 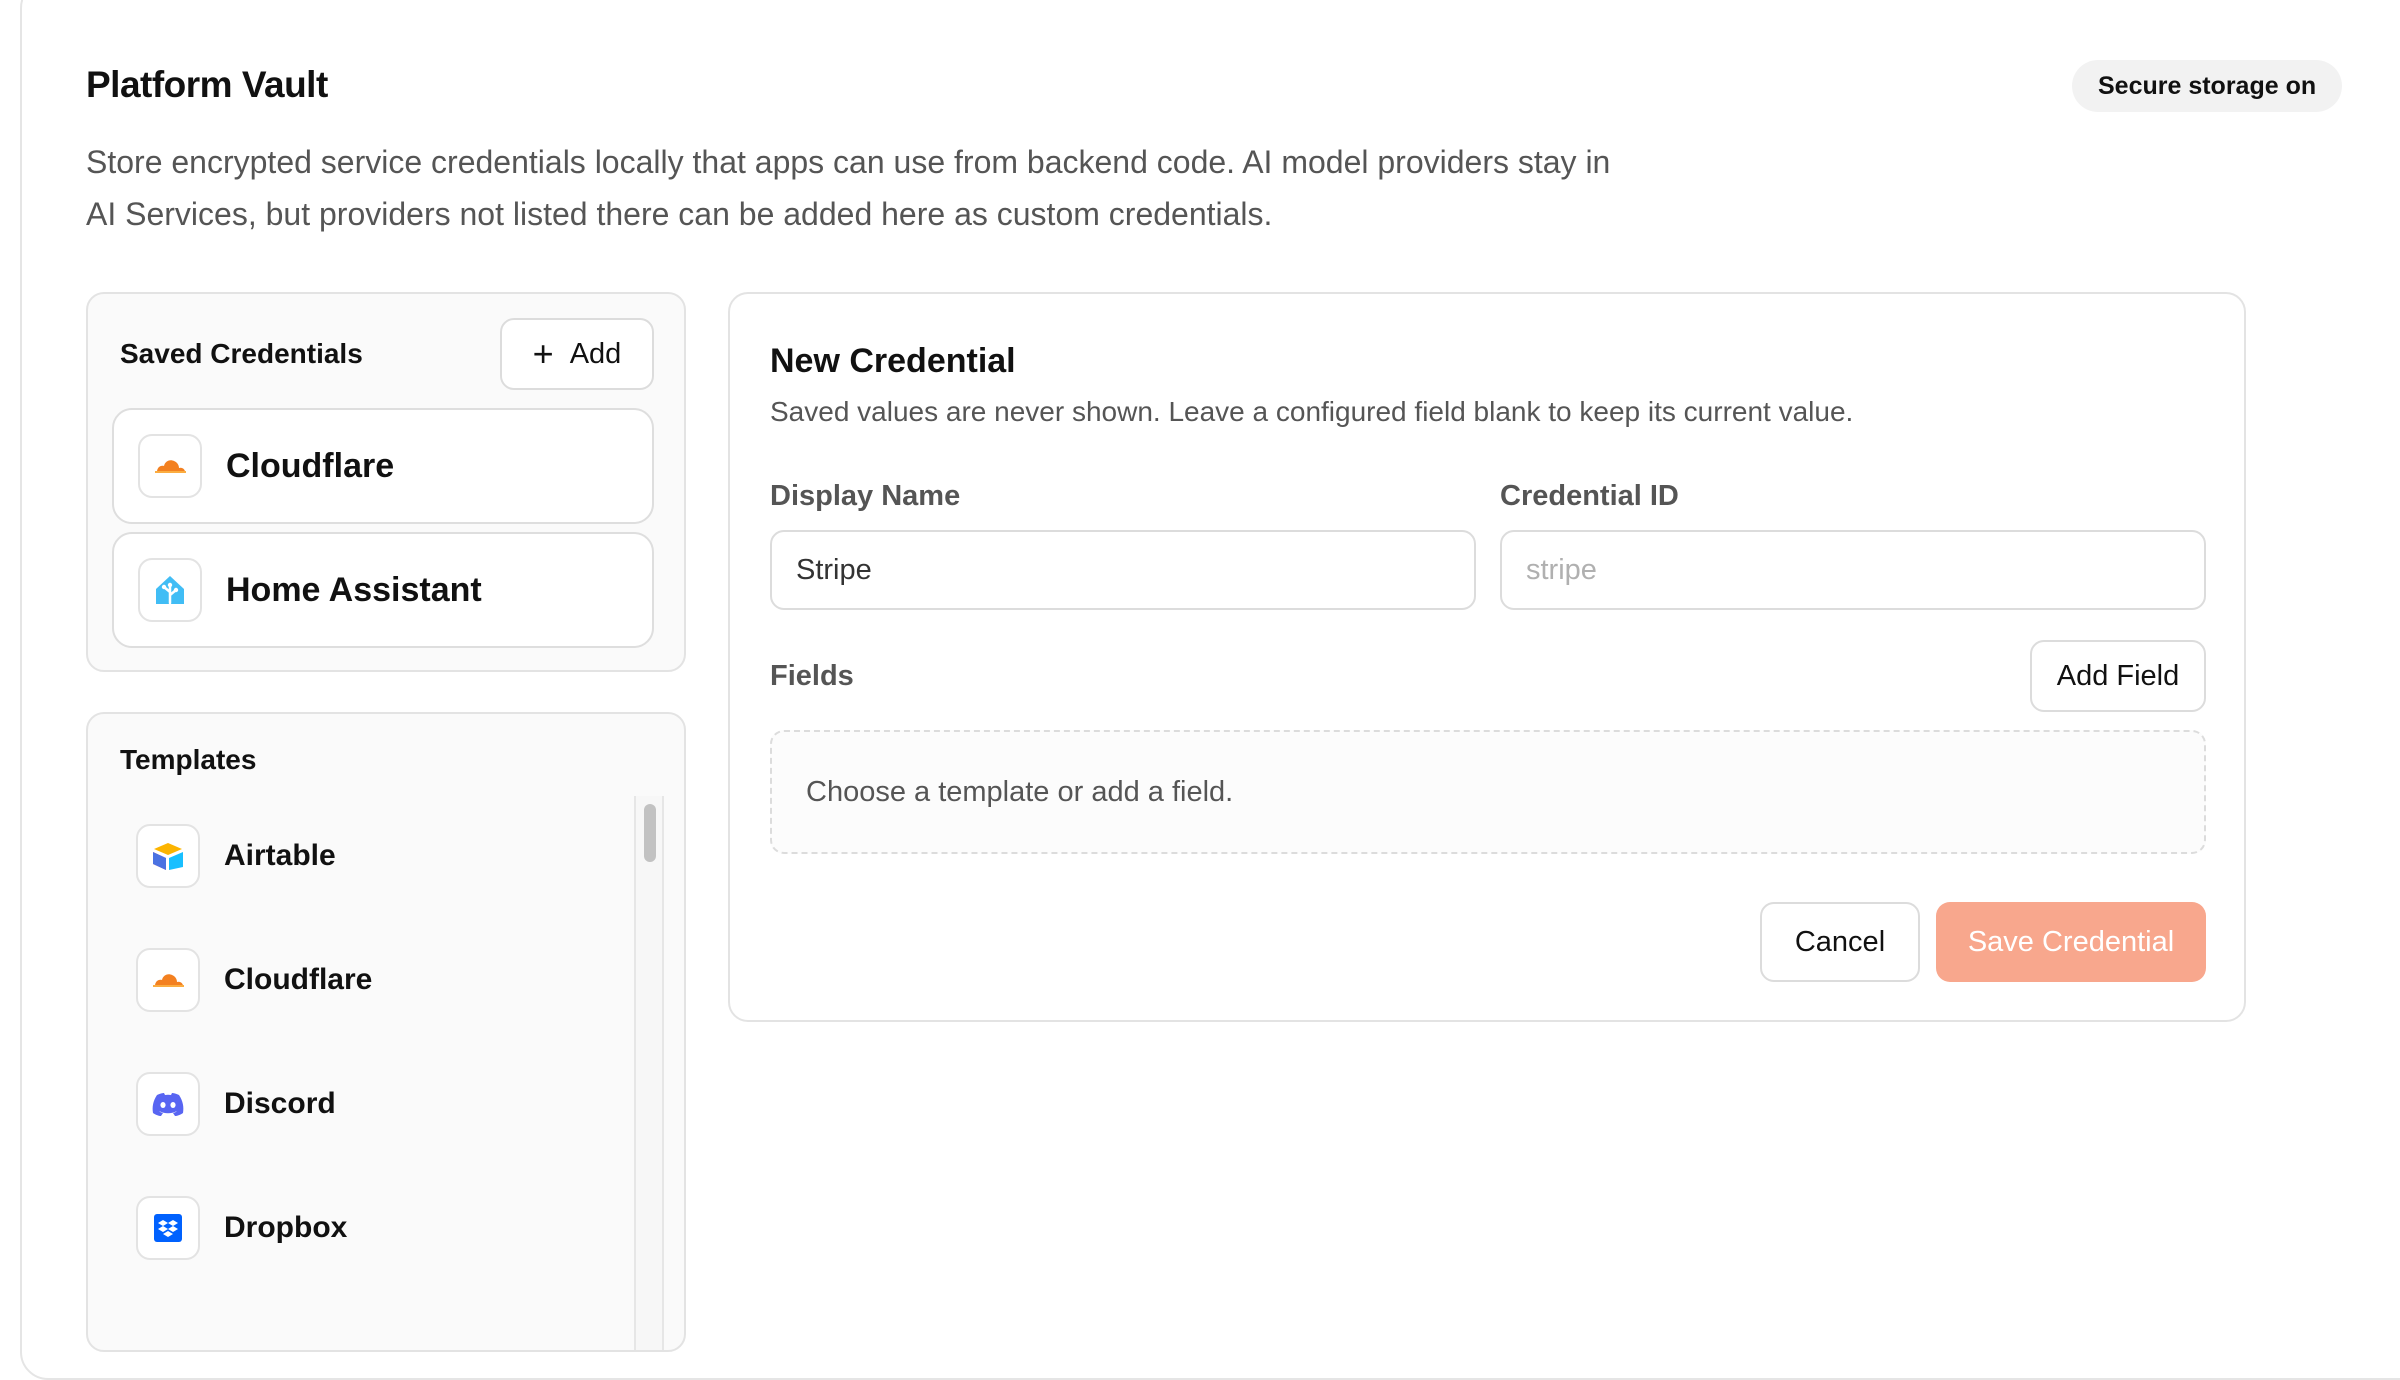 What do you see at coordinates (1488, 792) in the screenshot?
I see `empty-fields-placeholder: Choose a template or add a field.` at bounding box center [1488, 792].